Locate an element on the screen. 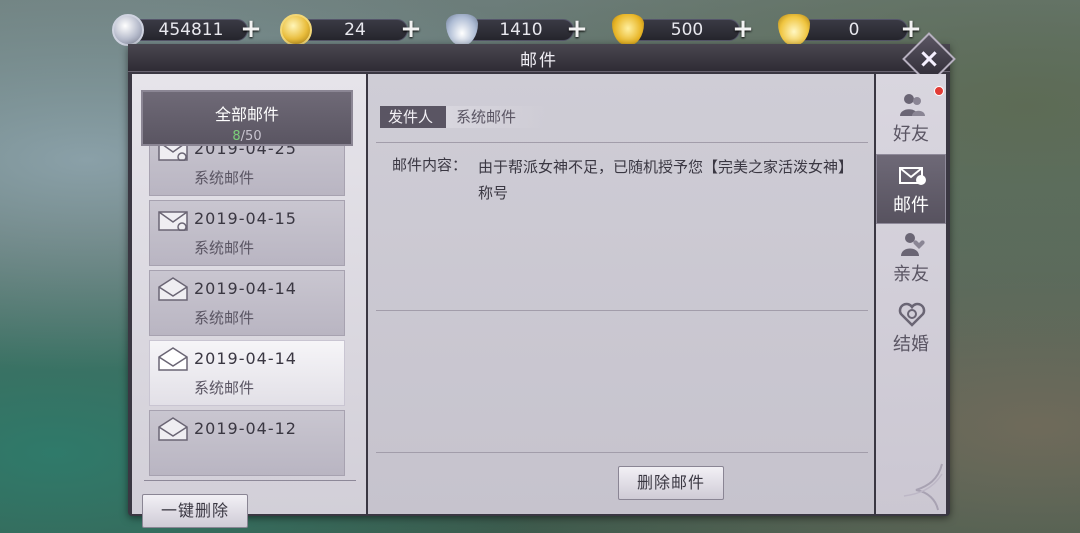 The height and width of the screenshot is (533, 1080). tab-mail: 邮件 is located at coordinates (911, 189).